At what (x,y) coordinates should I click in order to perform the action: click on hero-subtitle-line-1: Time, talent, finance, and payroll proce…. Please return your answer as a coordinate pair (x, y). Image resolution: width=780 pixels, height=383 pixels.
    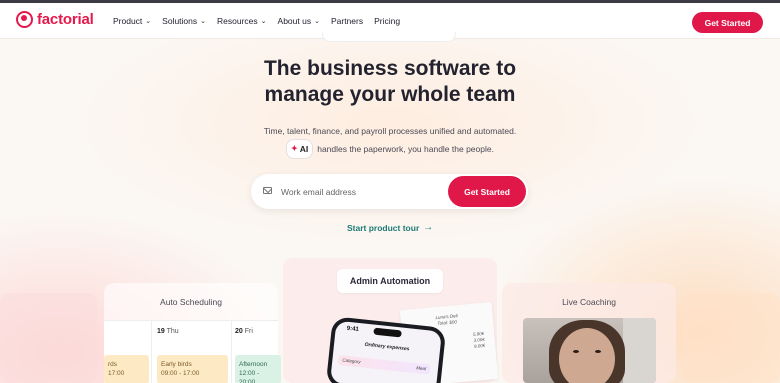
    Looking at the image, I should click on (390, 131).